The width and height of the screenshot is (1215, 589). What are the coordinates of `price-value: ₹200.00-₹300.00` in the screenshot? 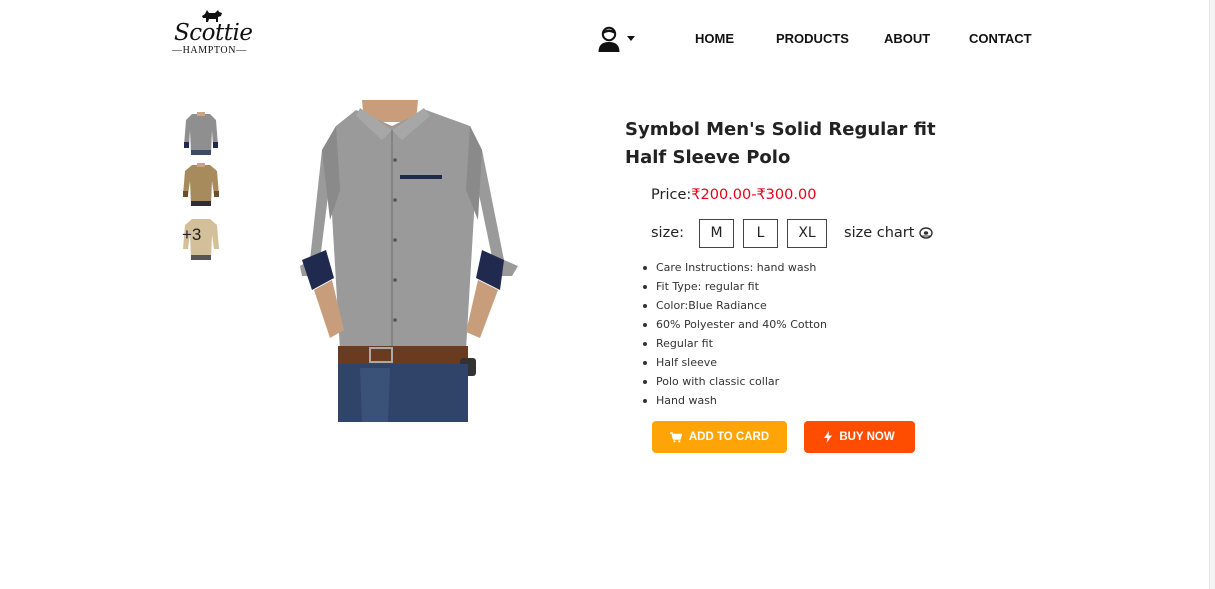 It's located at (754, 195).